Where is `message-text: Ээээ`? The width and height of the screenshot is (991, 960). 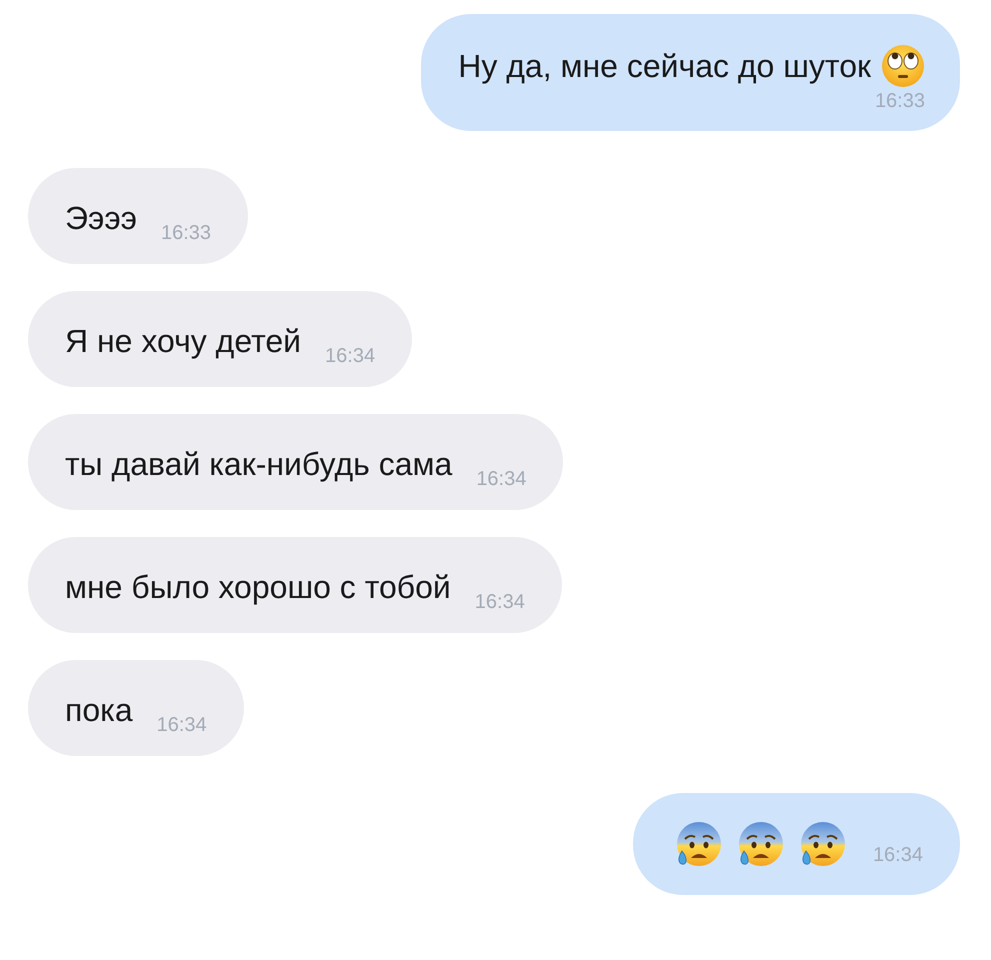
message-text: Ээээ is located at coordinates (101, 218).